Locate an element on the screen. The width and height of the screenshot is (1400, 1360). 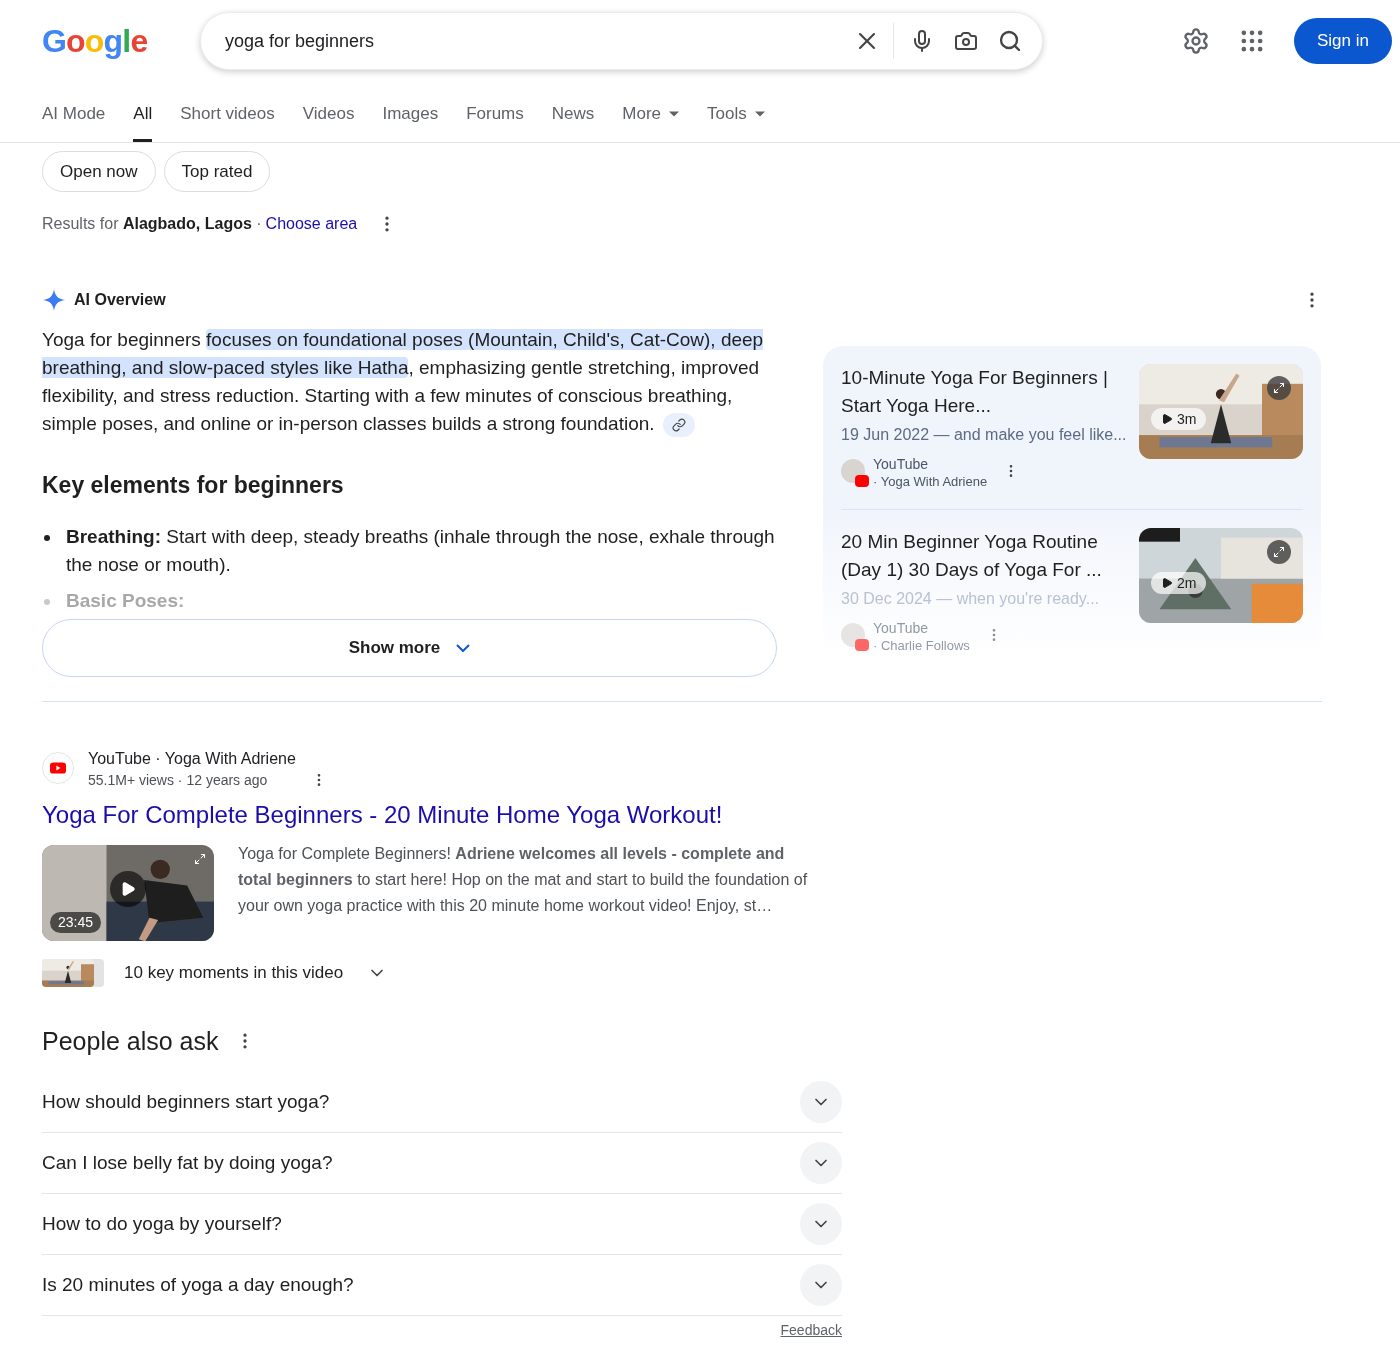
sign-in-button: Sign in is located at coordinates (1343, 41).